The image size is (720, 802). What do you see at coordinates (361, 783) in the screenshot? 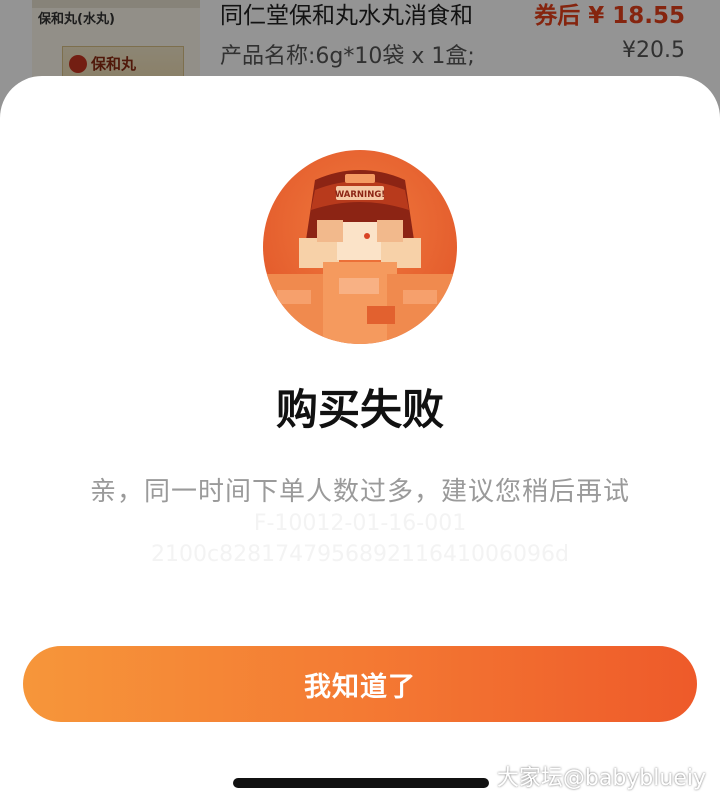
I see `home-indicator` at bounding box center [361, 783].